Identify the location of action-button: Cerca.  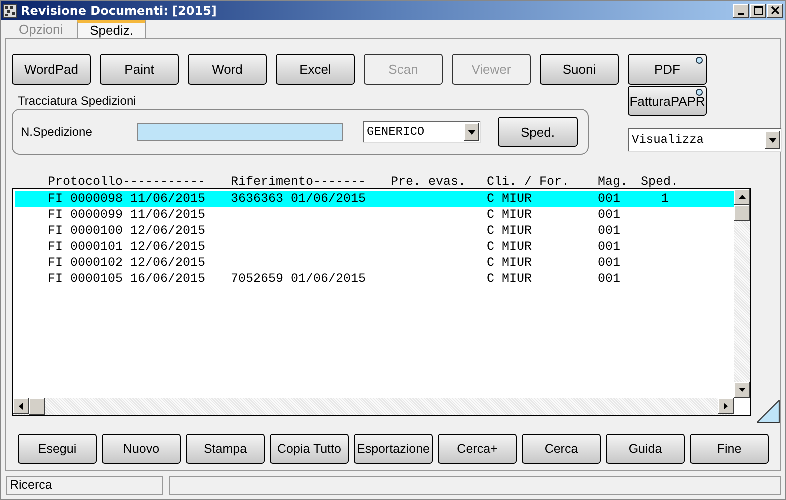
(561, 449).